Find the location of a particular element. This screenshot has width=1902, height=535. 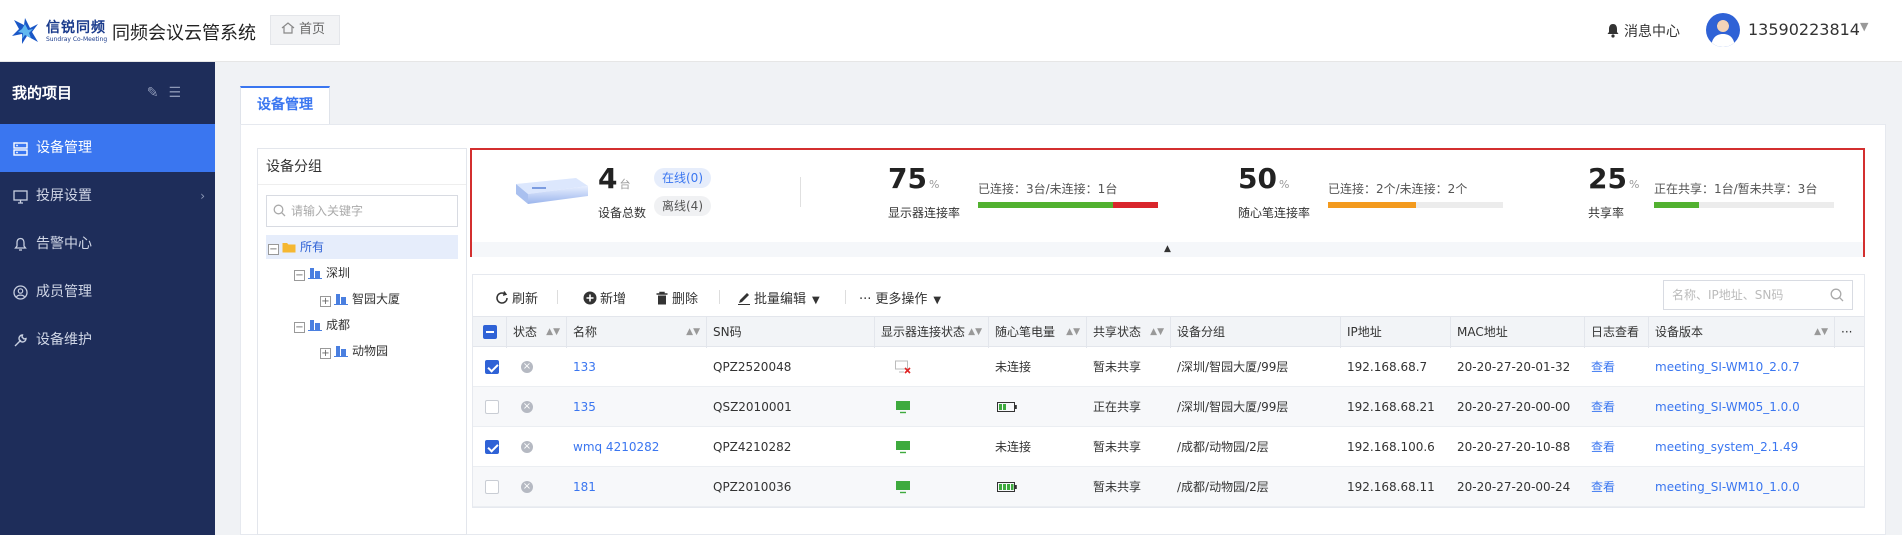

tab-device-management: 设备管理 is located at coordinates (285, 105).